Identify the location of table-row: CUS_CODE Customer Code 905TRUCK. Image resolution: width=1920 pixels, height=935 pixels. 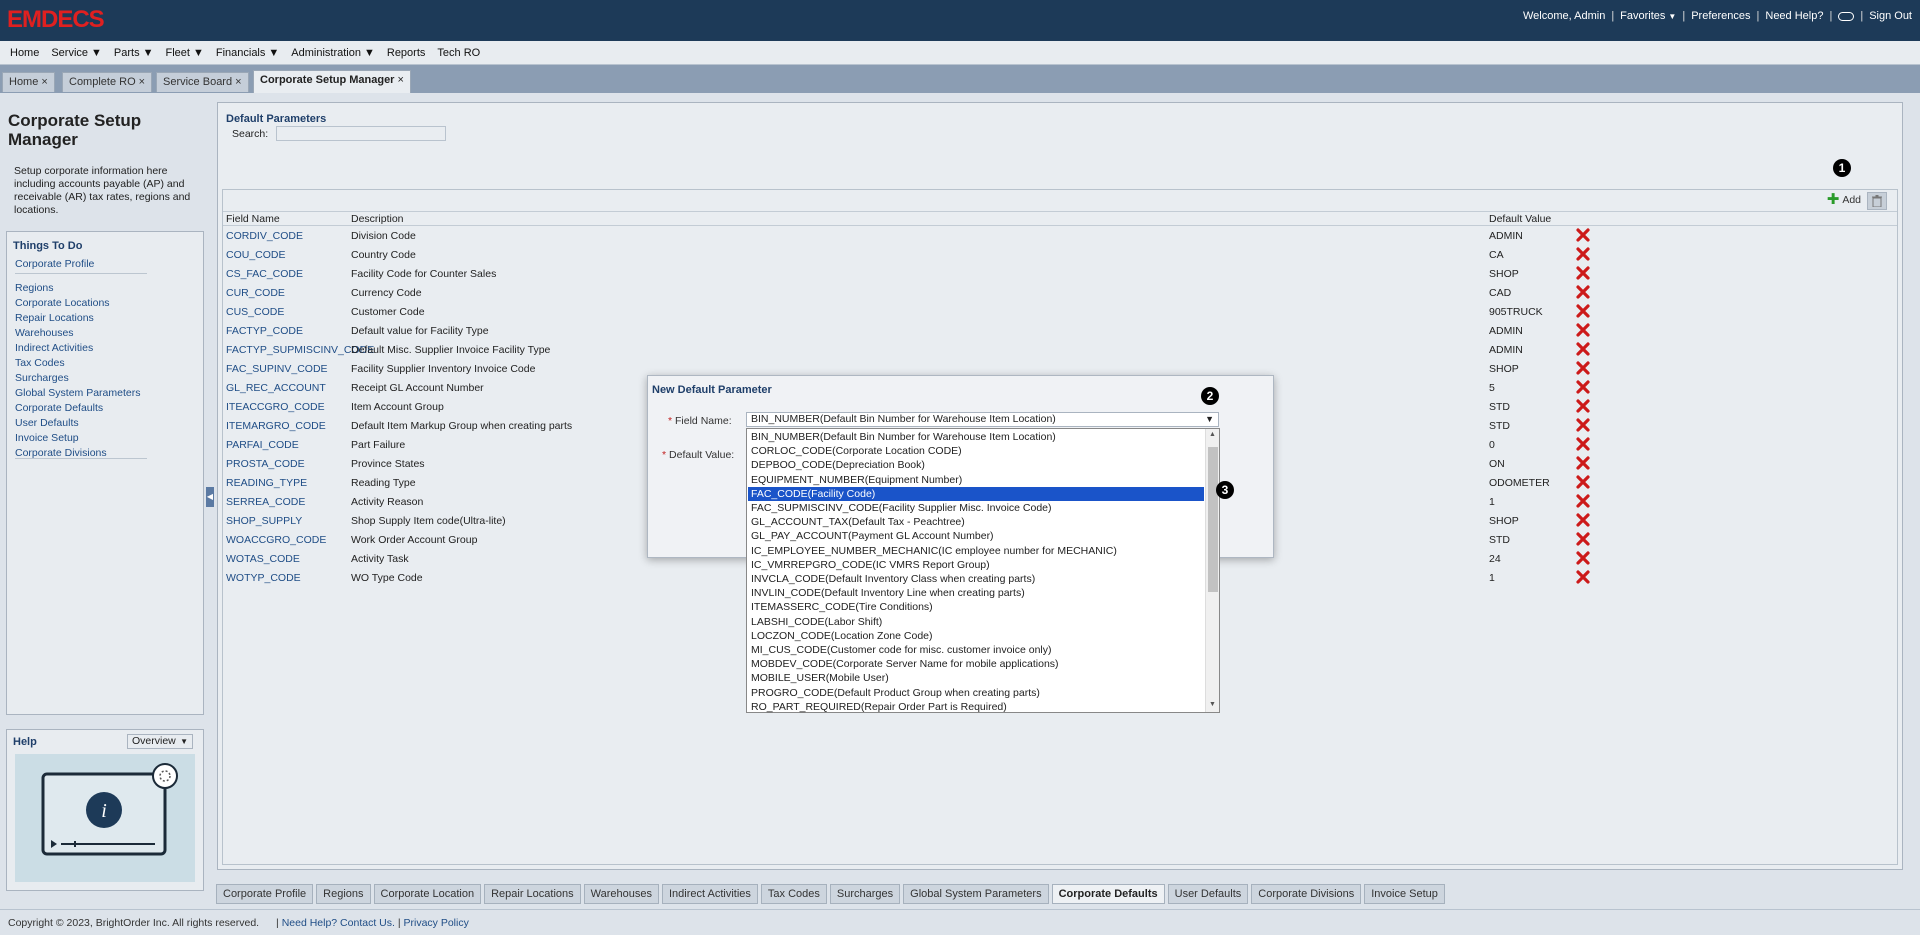
(1060, 312).